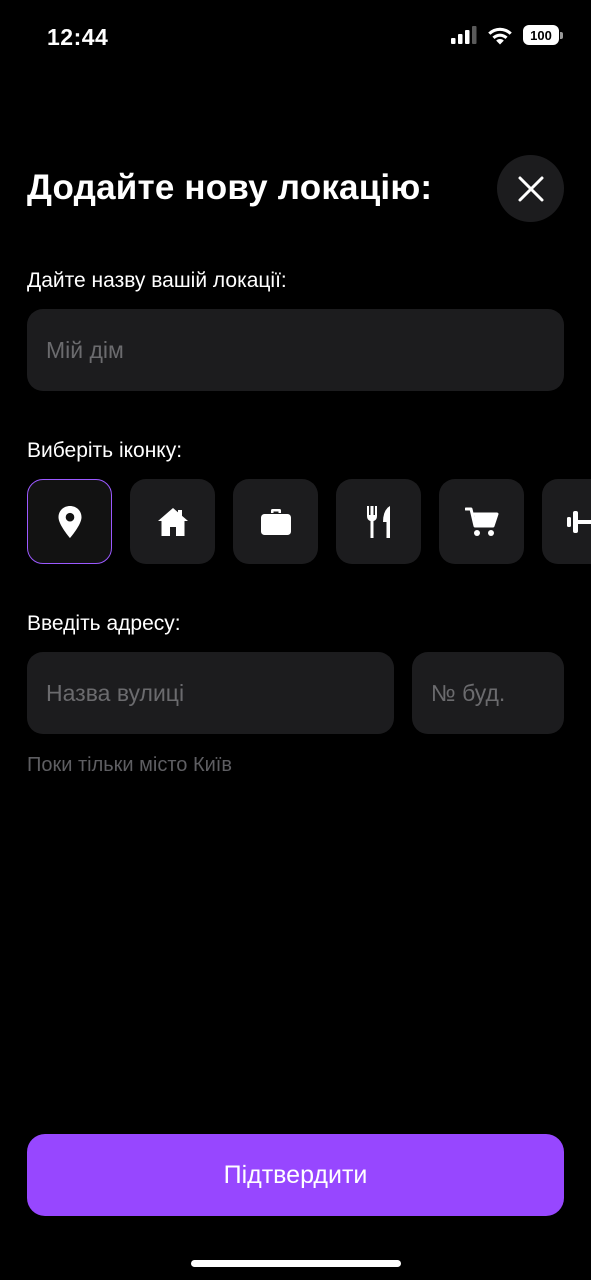 Image resolution: width=591 pixels, height=1280 pixels. What do you see at coordinates (488, 693) in the screenshot?
I see `building-number-input` at bounding box center [488, 693].